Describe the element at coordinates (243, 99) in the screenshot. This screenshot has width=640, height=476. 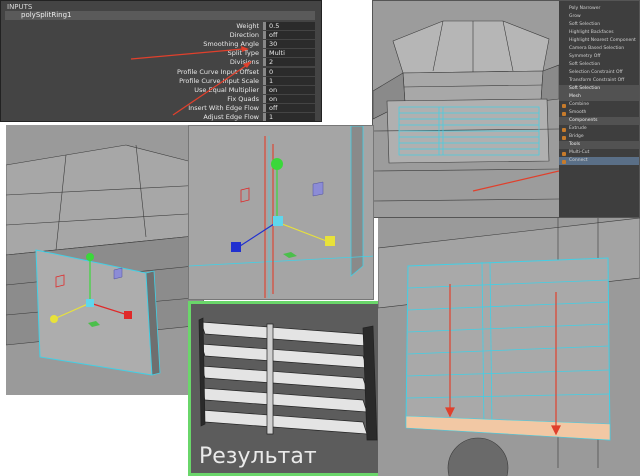
I see `attribute-label: Fix Quads` at that location.